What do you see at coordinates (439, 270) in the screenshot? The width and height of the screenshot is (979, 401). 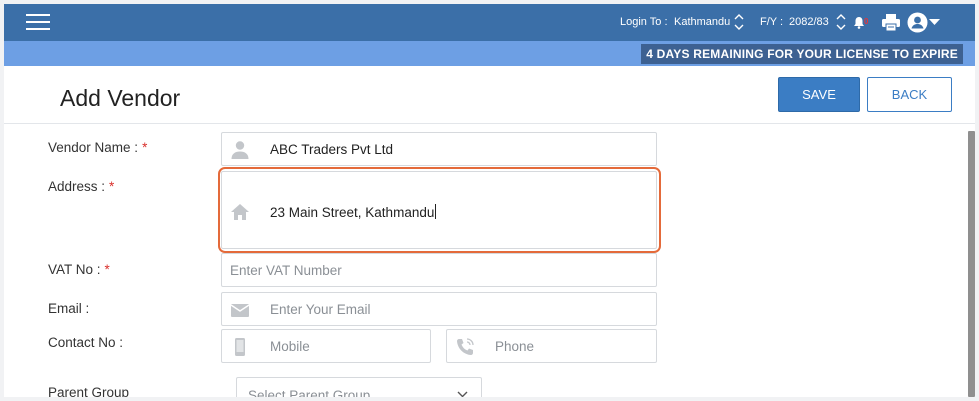 I see `vat-number-input: Enter VAT Number` at bounding box center [439, 270].